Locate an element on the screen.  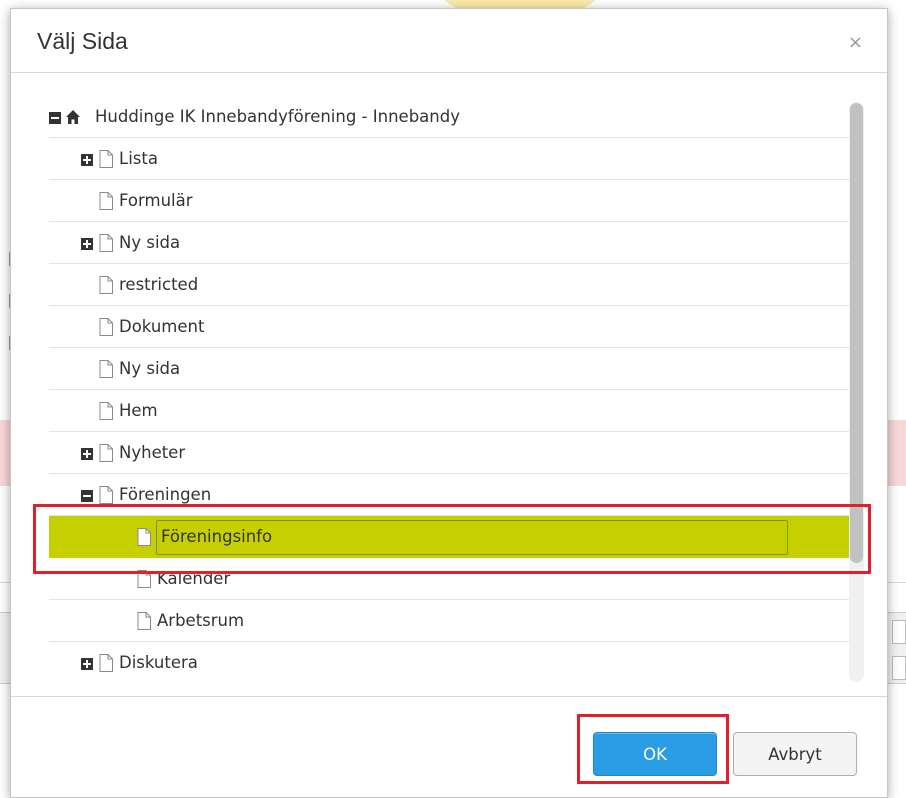
tree-node: Föreningen is located at coordinates (454, 495).